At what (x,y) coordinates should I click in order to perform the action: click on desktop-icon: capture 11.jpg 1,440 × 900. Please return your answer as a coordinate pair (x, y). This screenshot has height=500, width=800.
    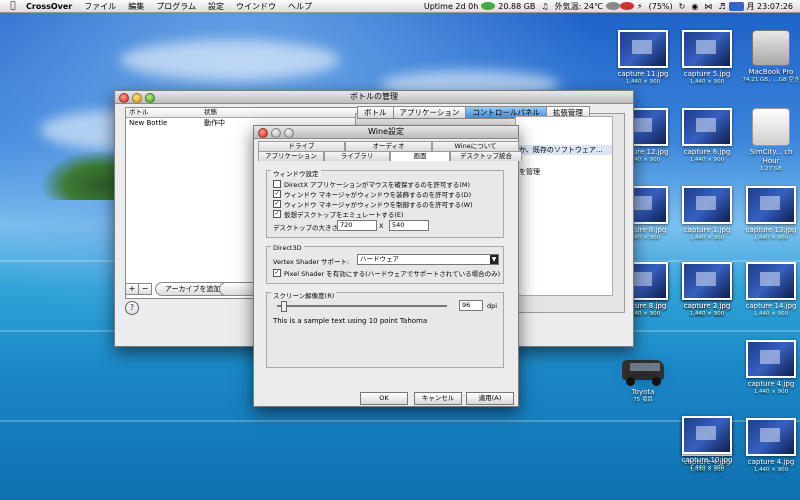
    Looking at the image, I should click on (643, 58).